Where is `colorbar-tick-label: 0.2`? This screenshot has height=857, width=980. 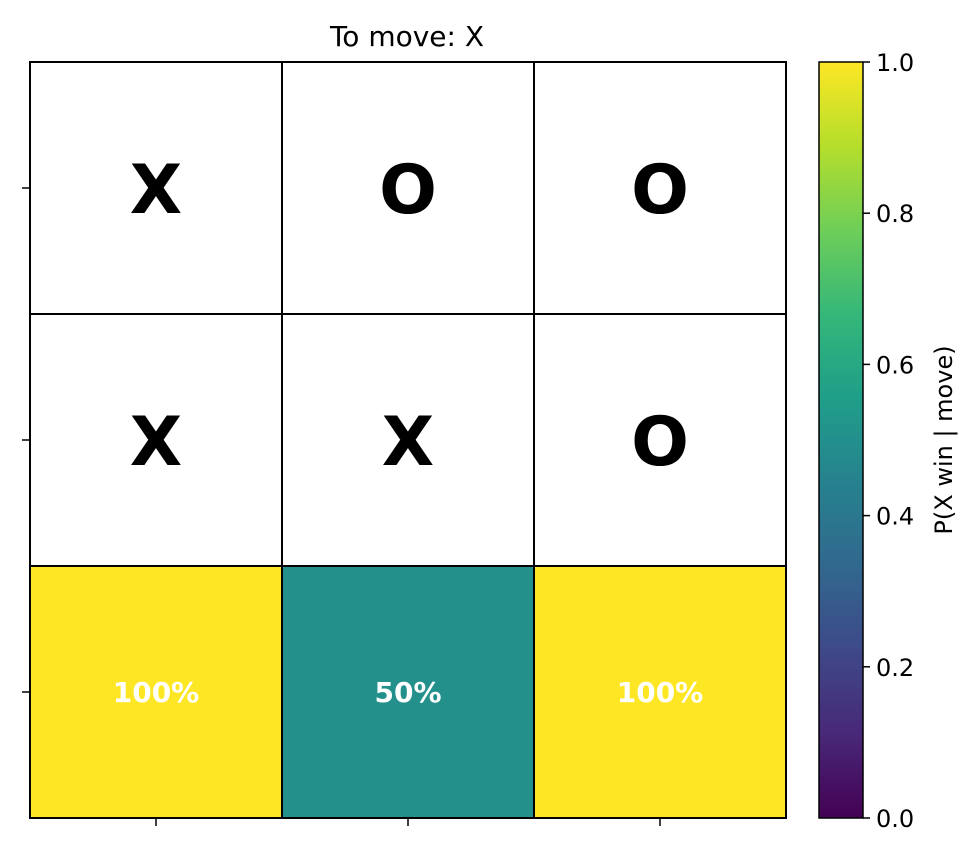 colorbar-tick-label: 0.2 is located at coordinates (895, 668).